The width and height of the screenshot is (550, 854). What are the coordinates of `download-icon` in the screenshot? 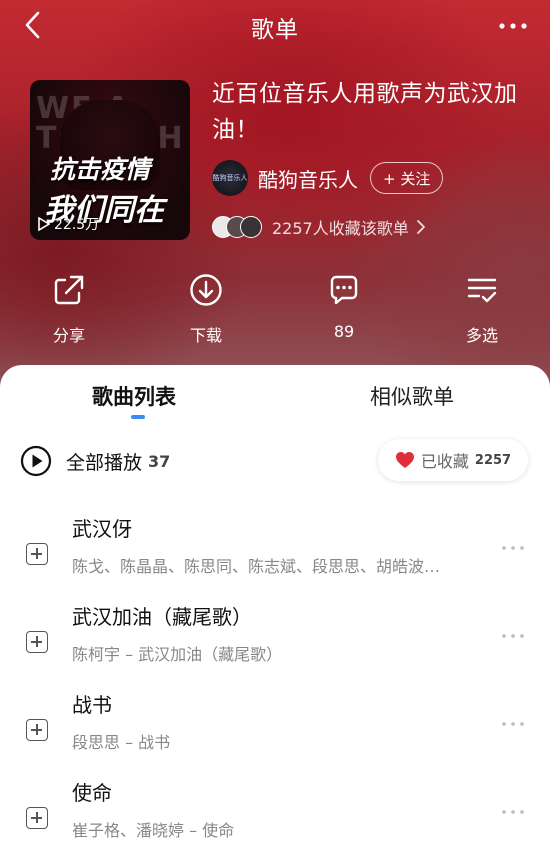 It's located at (206, 290).